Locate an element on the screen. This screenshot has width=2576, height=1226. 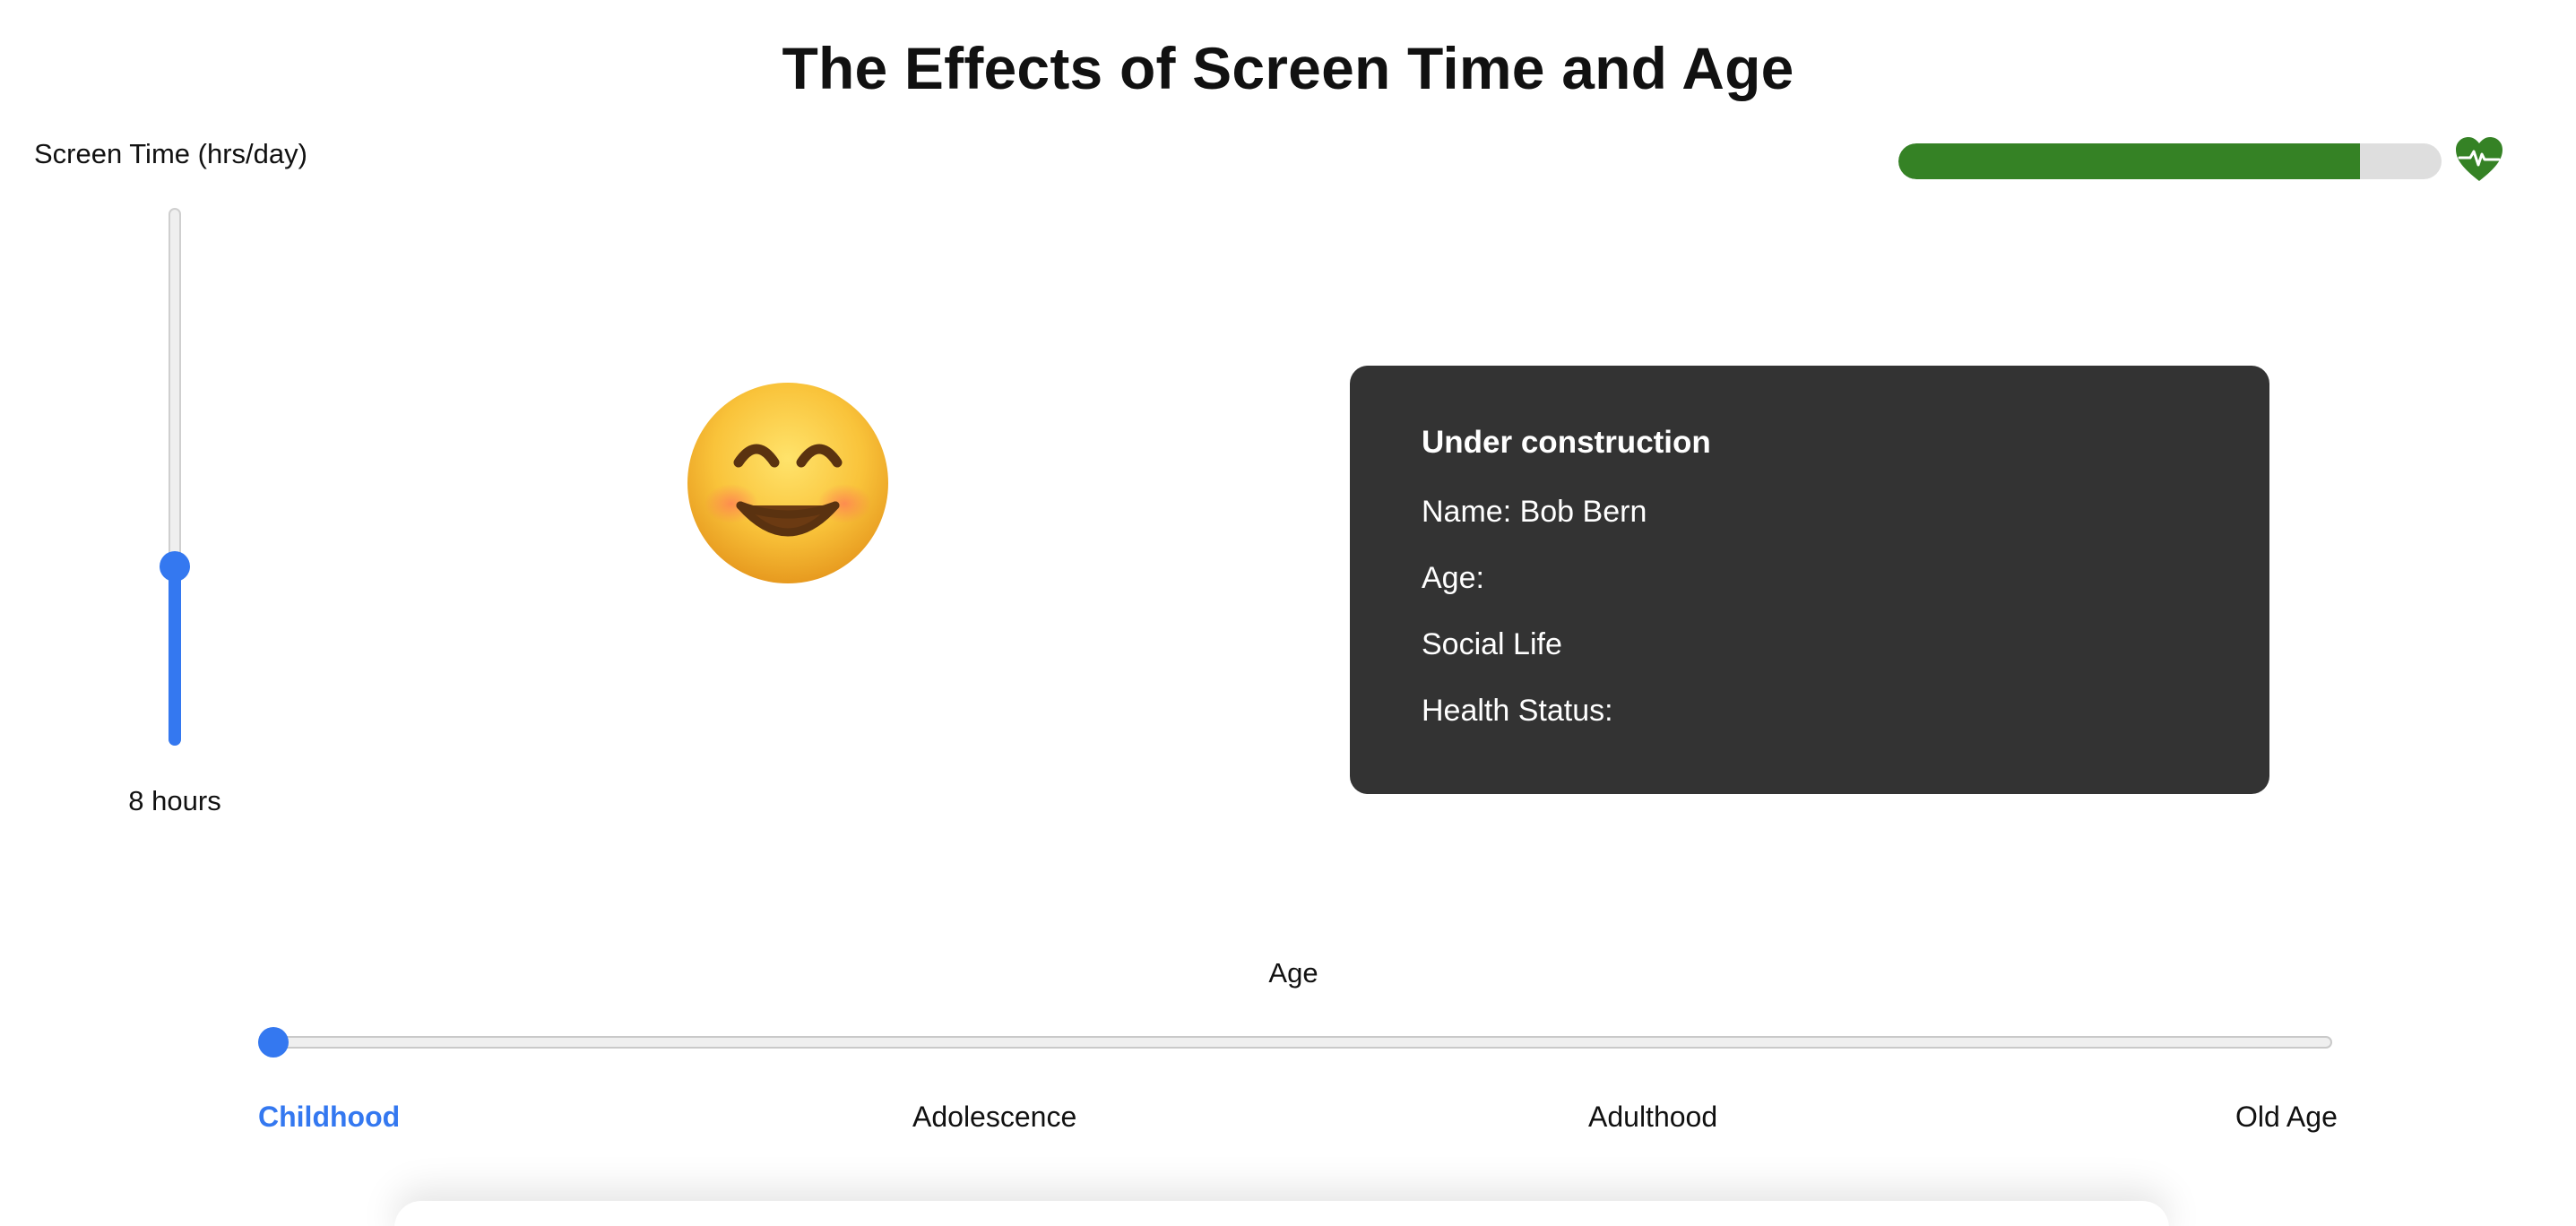
info-health-status: Health Status: is located at coordinates (1517, 711).